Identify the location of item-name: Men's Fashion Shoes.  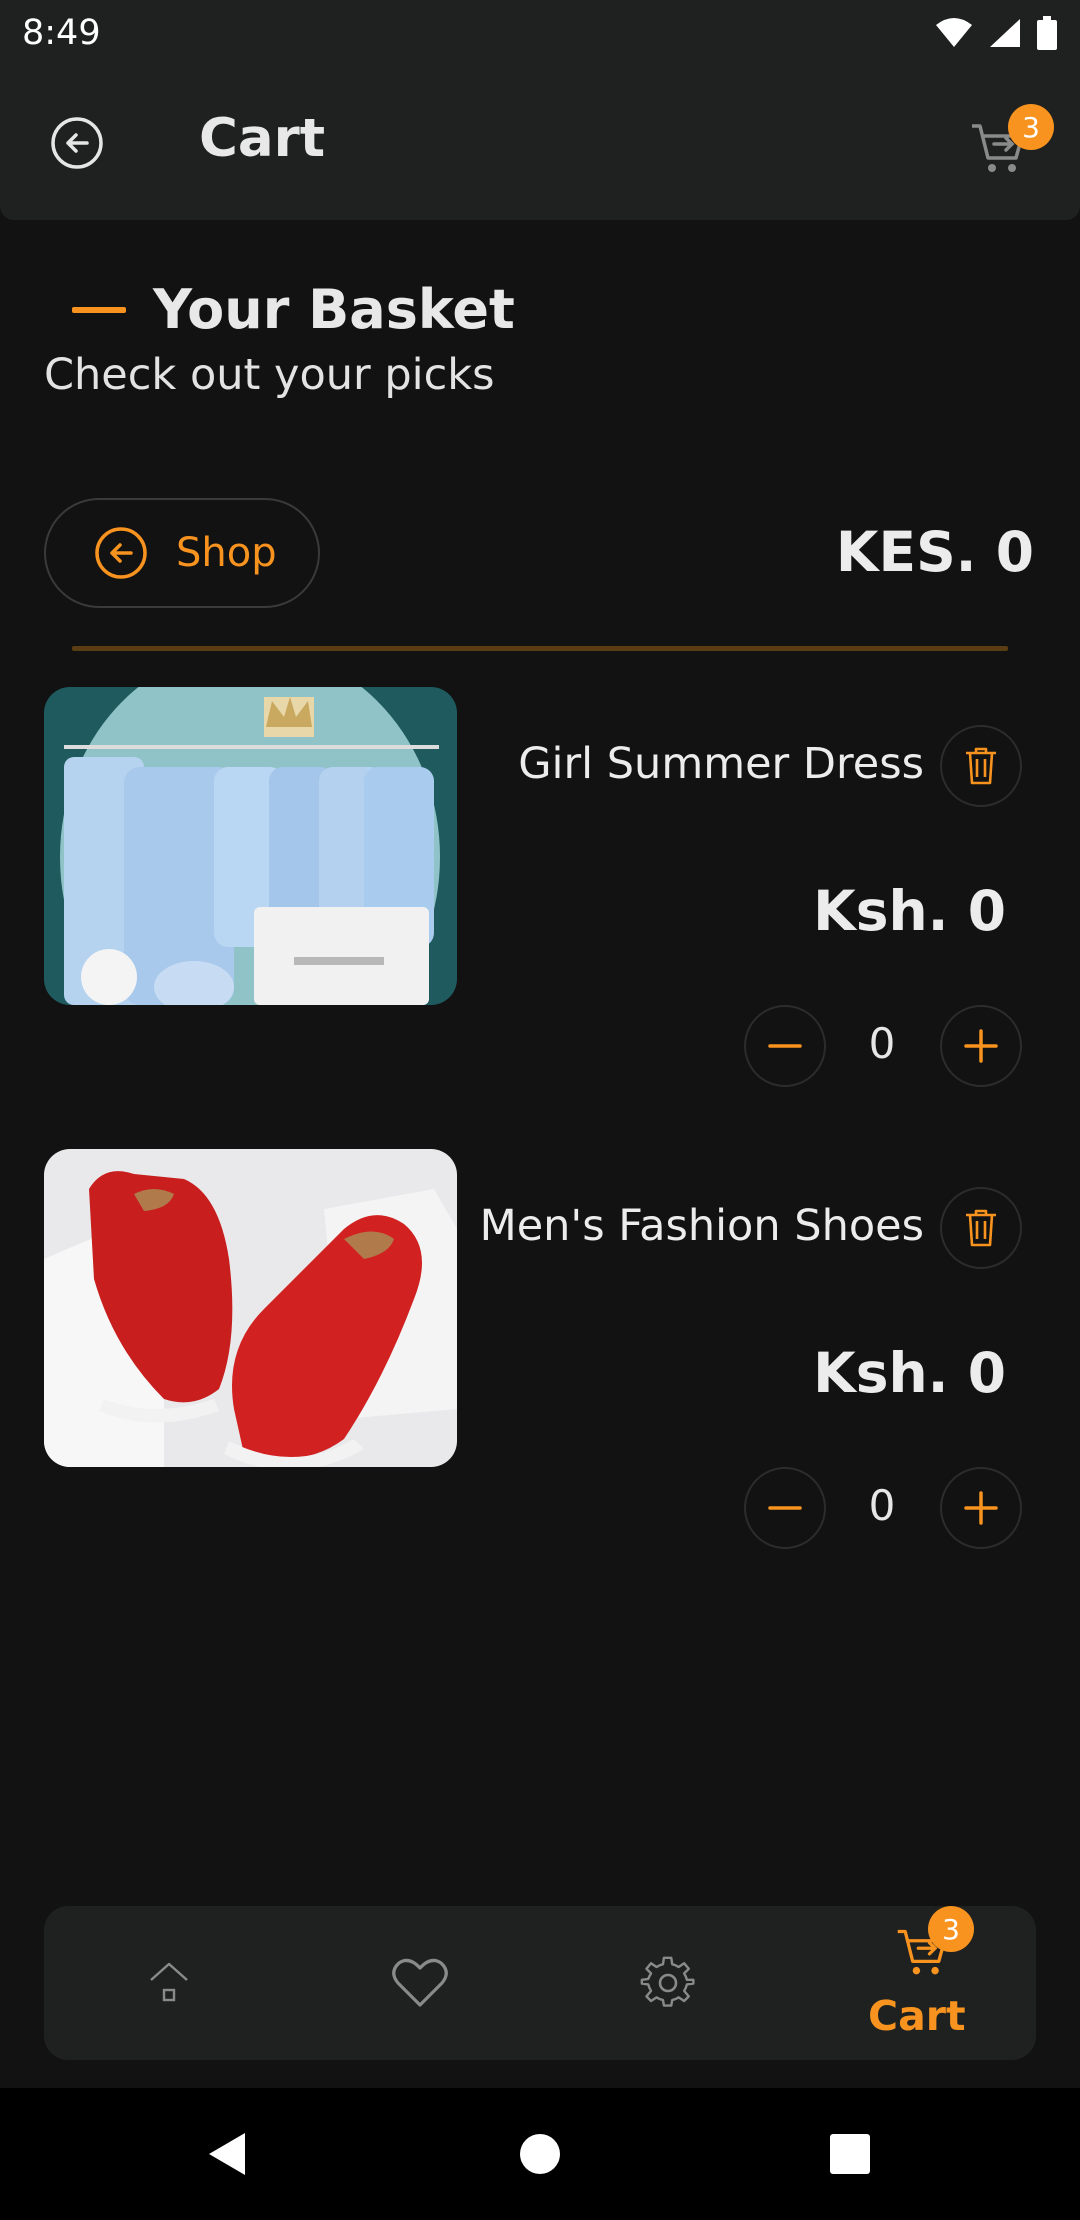
(701, 1226).